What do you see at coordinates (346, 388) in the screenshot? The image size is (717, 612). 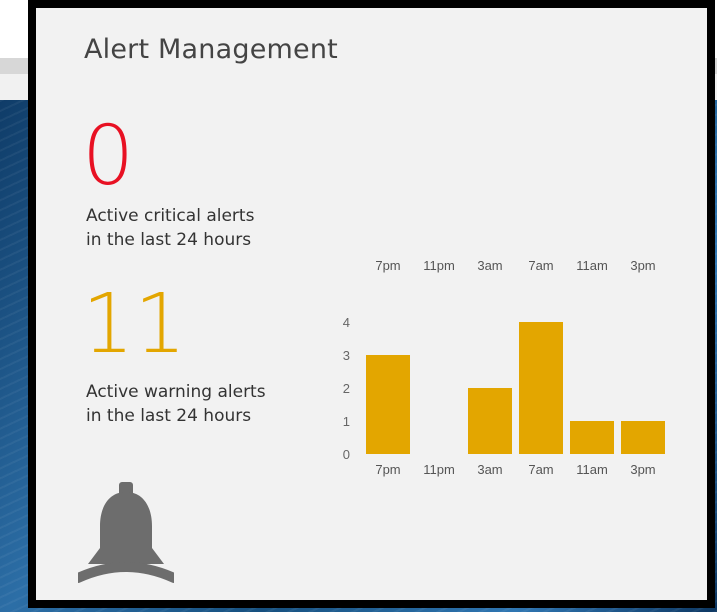 I see `y-tick-label: 2` at bounding box center [346, 388].